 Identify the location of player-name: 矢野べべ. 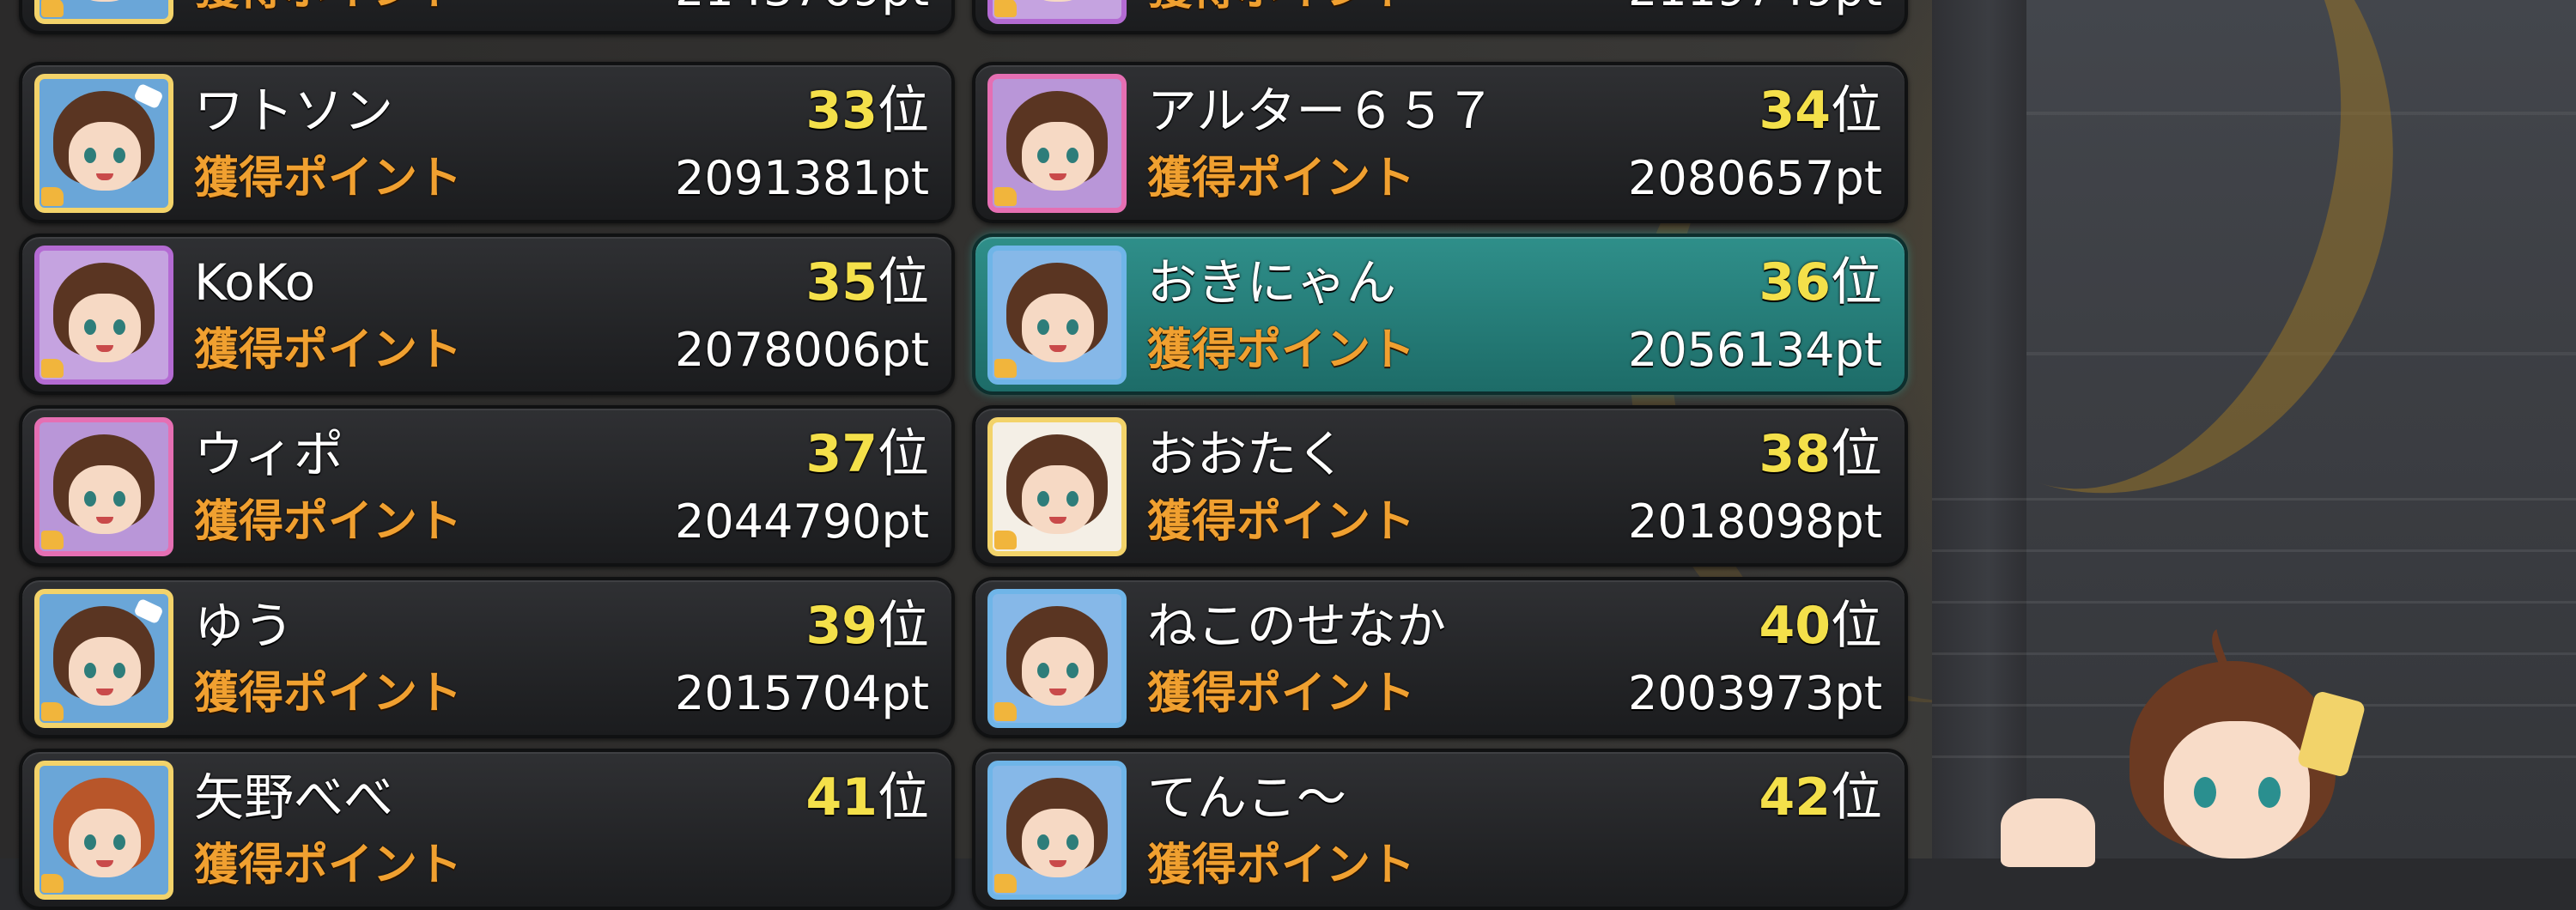
(294, 798).